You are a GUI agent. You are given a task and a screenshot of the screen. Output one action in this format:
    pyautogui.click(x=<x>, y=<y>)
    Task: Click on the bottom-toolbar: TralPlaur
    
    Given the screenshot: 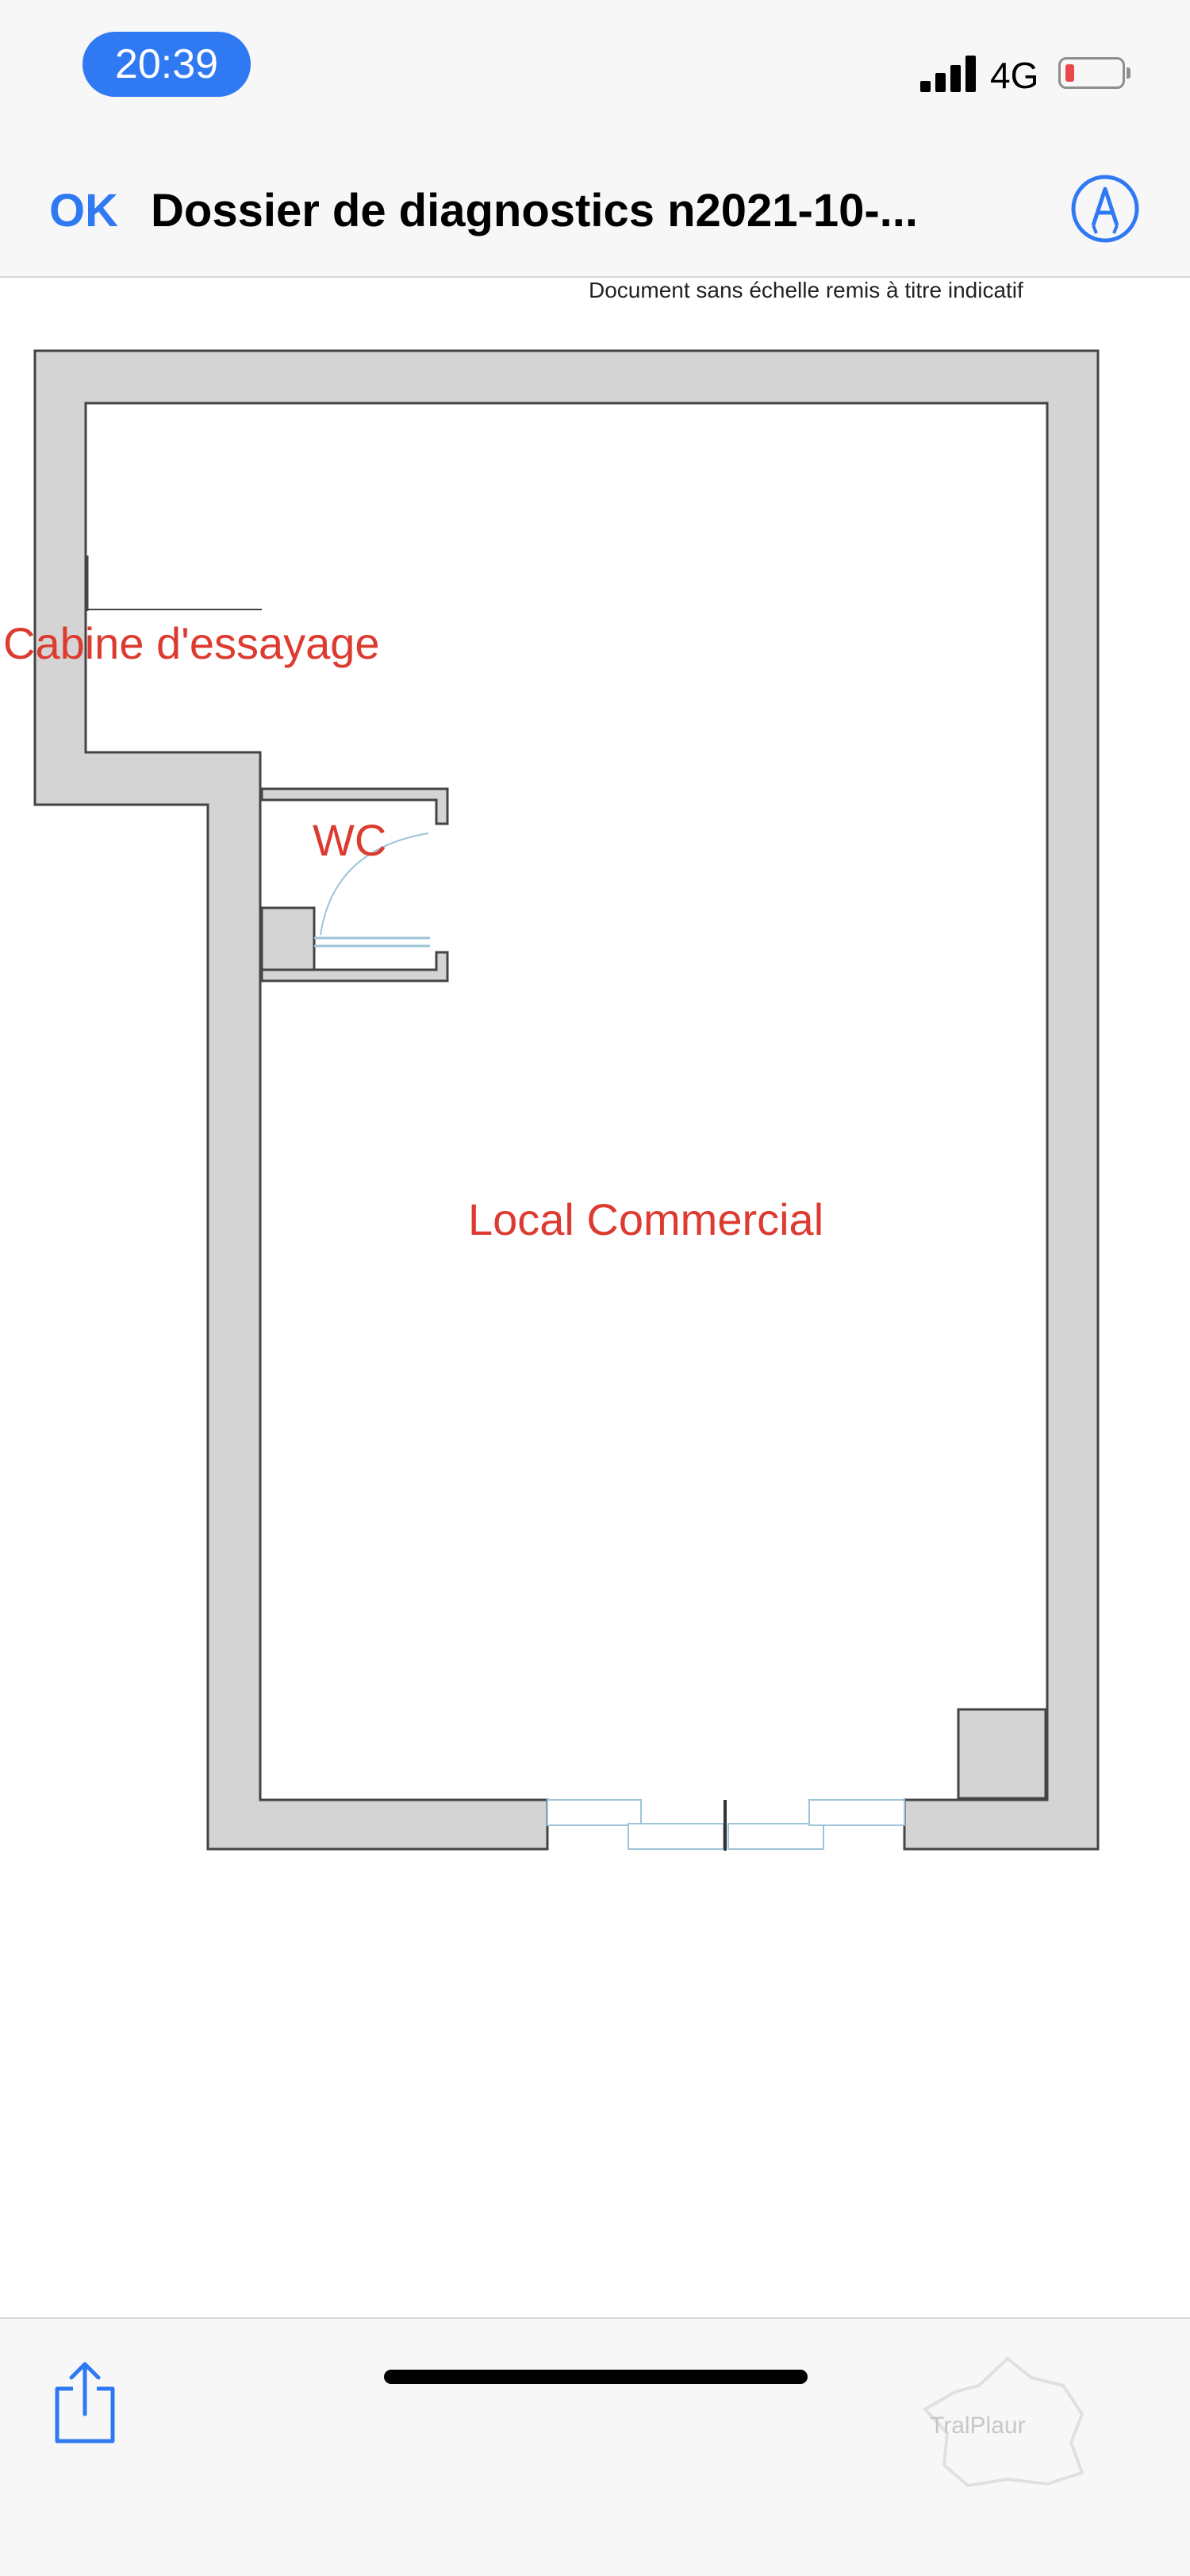 What is the action you would take?
    pyautogui.click(x=595, y=2446)
    